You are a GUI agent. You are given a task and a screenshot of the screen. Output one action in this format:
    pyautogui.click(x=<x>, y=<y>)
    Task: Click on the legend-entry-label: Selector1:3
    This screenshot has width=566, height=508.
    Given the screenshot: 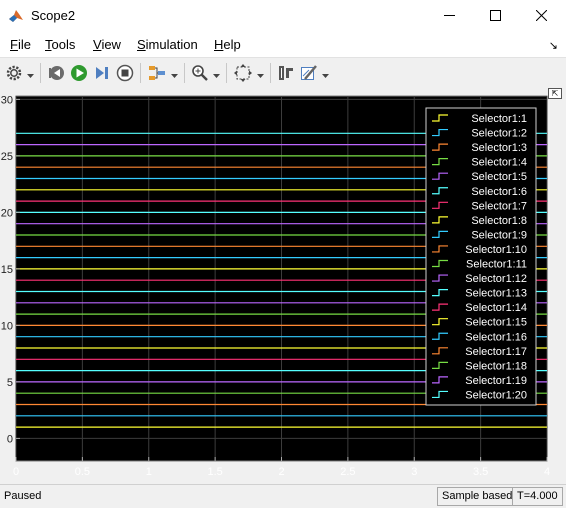 What is the action you would take?
    pyautogui.click(x=499, y=148)
    